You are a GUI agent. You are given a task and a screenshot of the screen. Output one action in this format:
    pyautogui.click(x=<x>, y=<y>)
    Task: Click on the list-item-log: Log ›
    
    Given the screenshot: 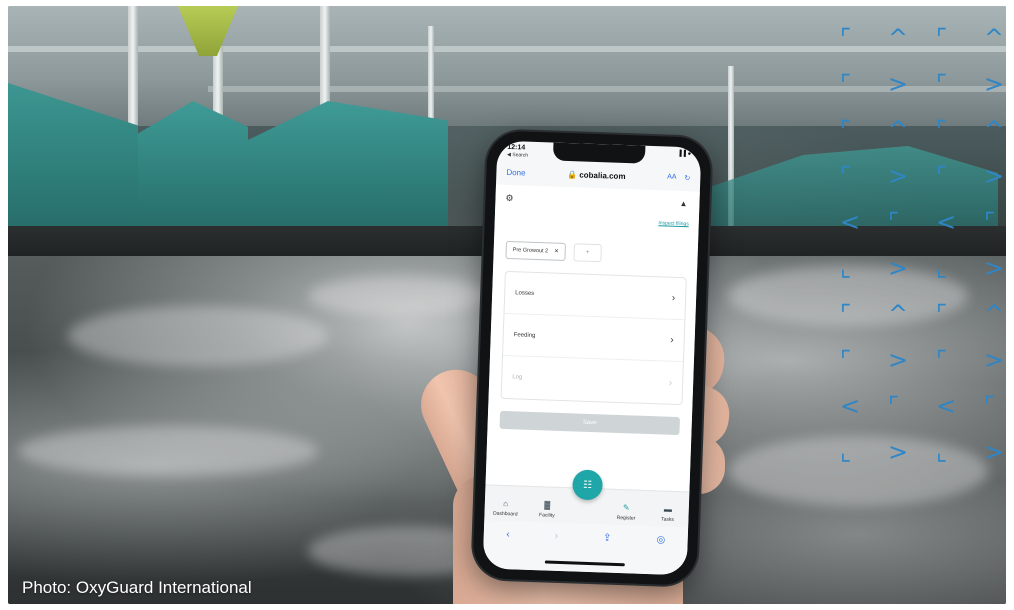 What is the action you would take?
    pyautogui.click(x=592, y=380)
    